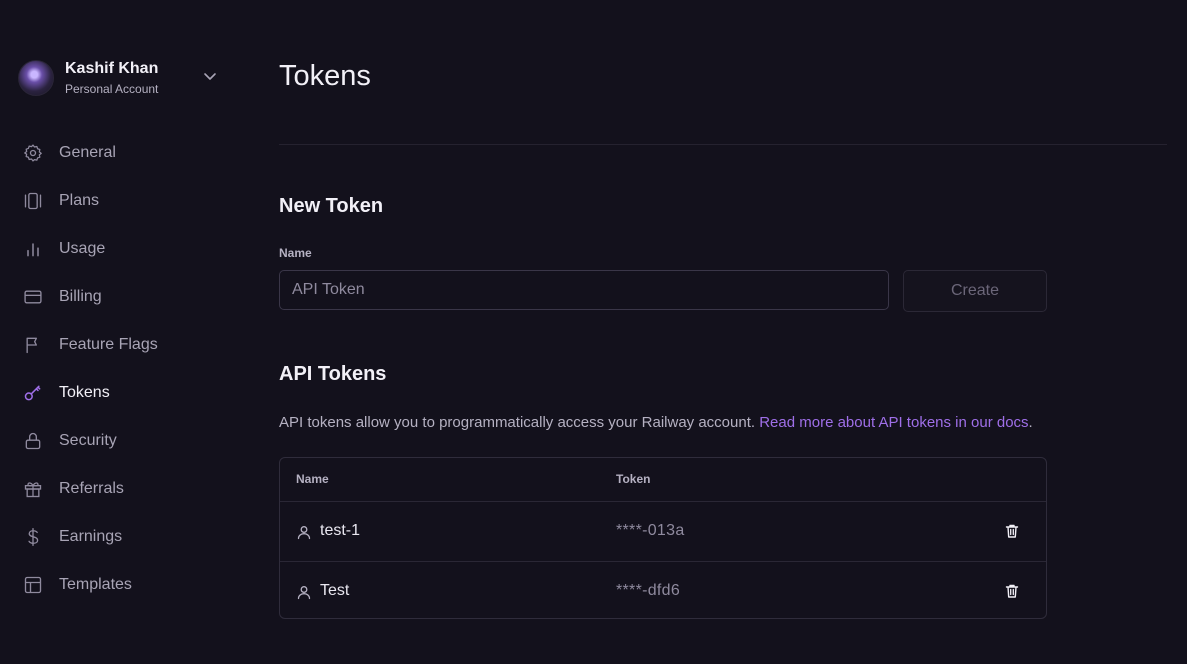  Describe the element at coordinates (33, 537) in the screenshot. I see `dollar-icon` at that location.